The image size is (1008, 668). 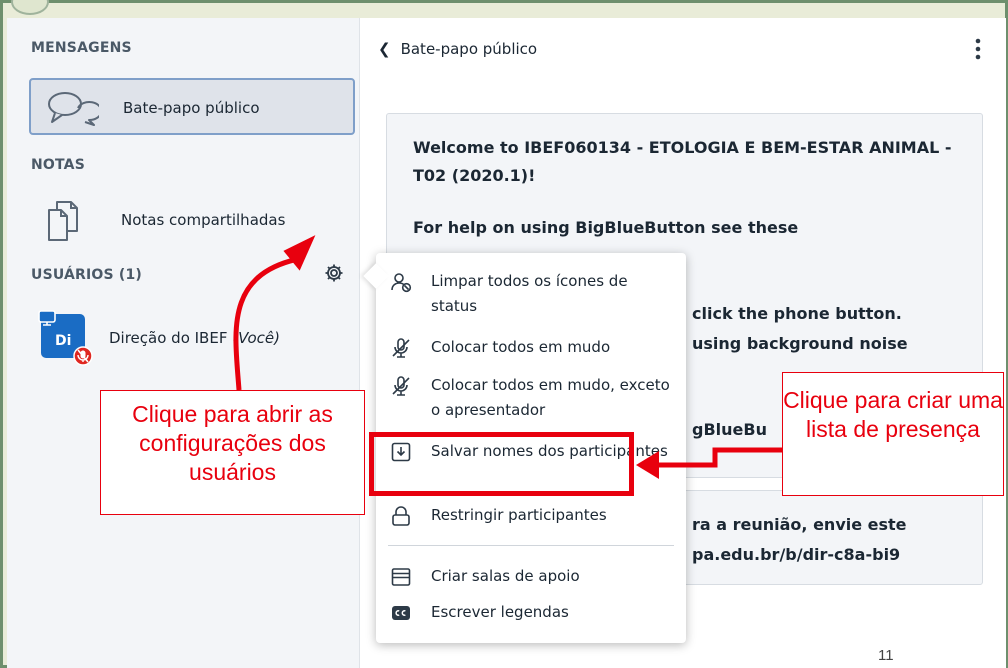 I want to click on arrow-head-save, so click(x=647, y=465).